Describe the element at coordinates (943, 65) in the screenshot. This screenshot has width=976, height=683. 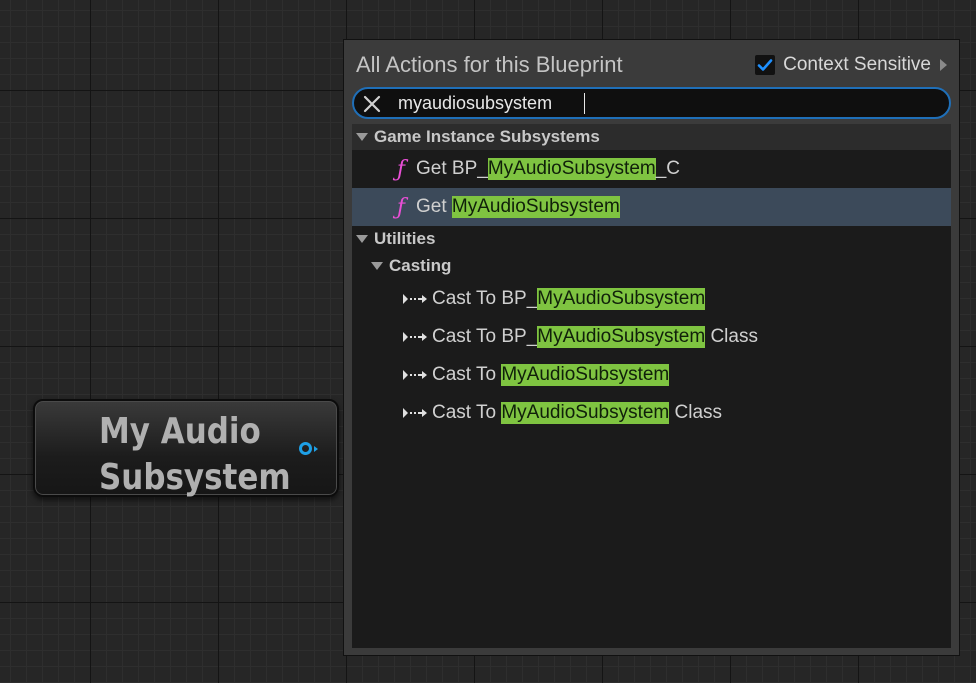
I see `expand-arrow-icon` at that location.